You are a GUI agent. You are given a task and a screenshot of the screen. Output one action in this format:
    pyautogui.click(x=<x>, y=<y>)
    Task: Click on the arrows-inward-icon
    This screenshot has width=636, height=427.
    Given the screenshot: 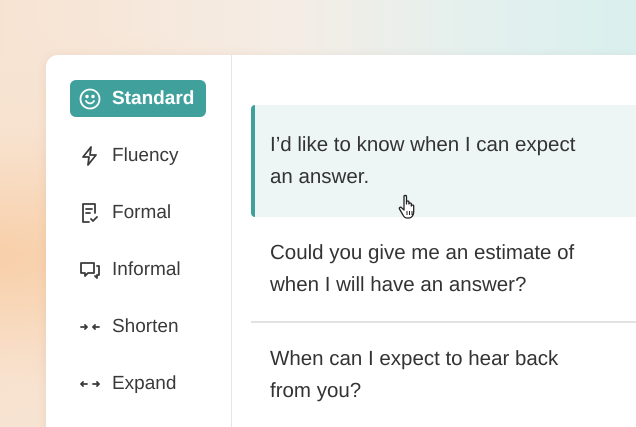 What is the action you would take?
    pyautogui.click(x=90, y=327)
    